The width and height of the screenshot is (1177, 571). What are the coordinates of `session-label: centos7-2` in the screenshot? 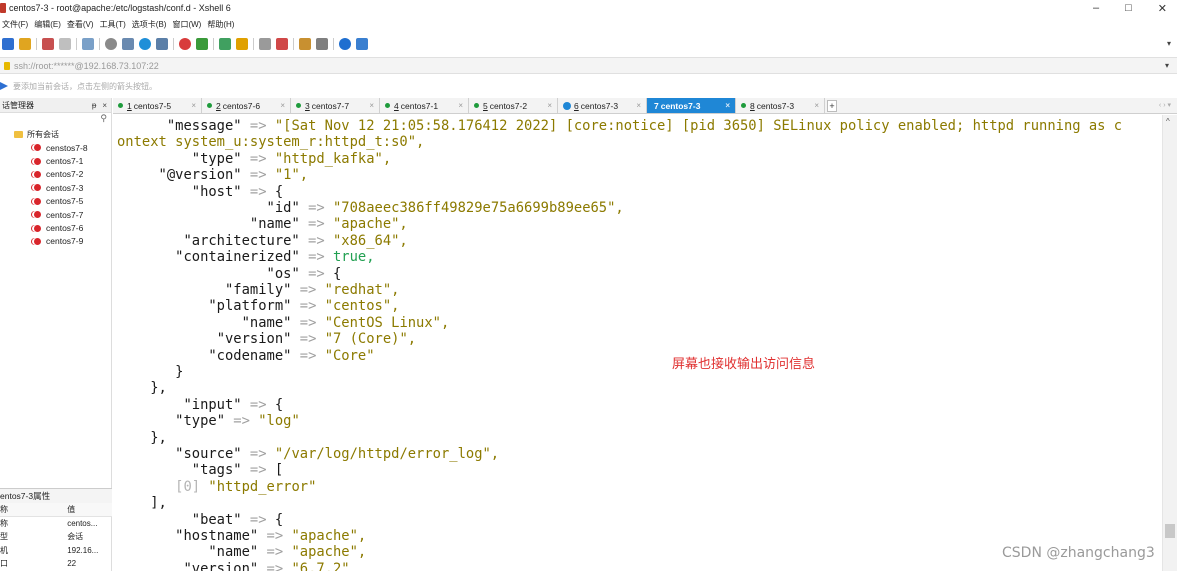 It's located at (65, 174).